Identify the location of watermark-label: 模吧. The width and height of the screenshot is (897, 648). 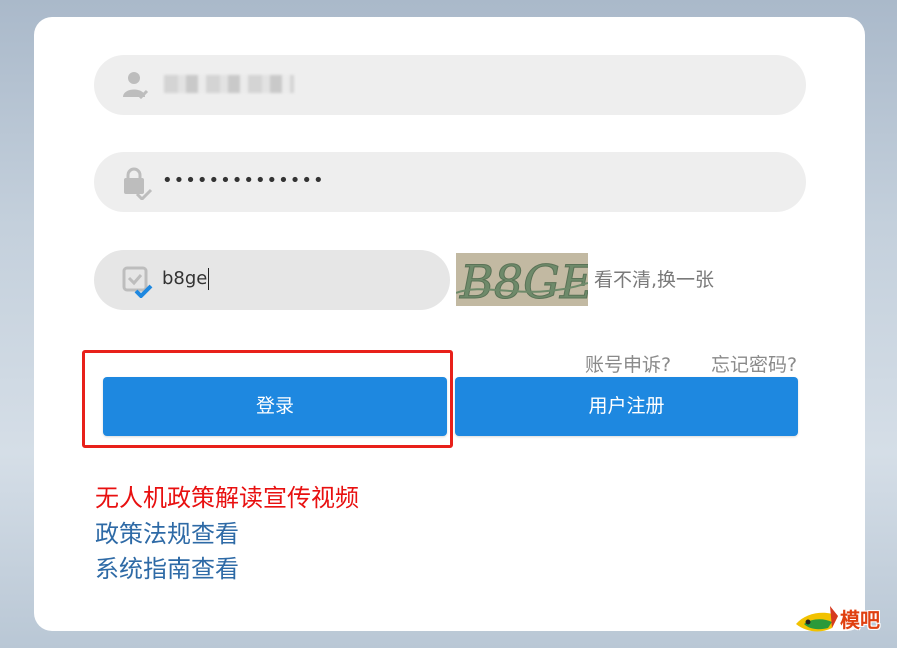
(860, 620).